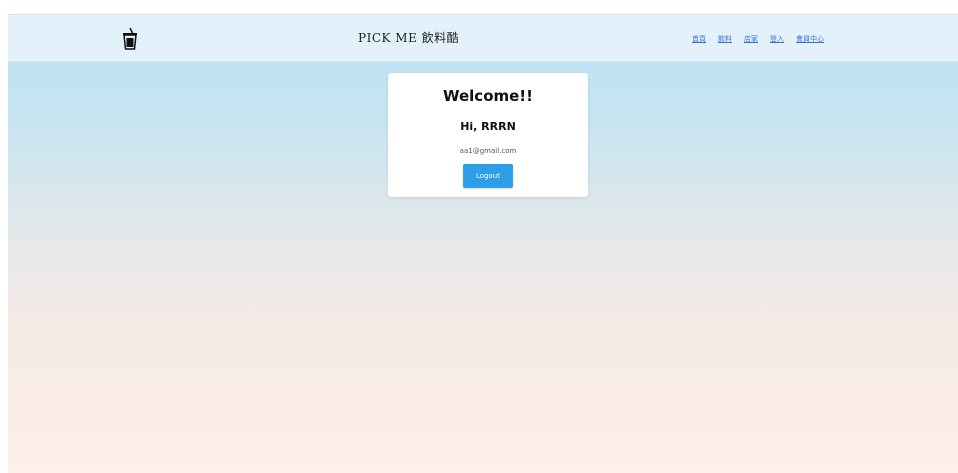 The height and width of the screenshot is (473, 958). Describe the element at coordinates (130, 39) in the screenshot. I see `cup-drink-icon` at that location.